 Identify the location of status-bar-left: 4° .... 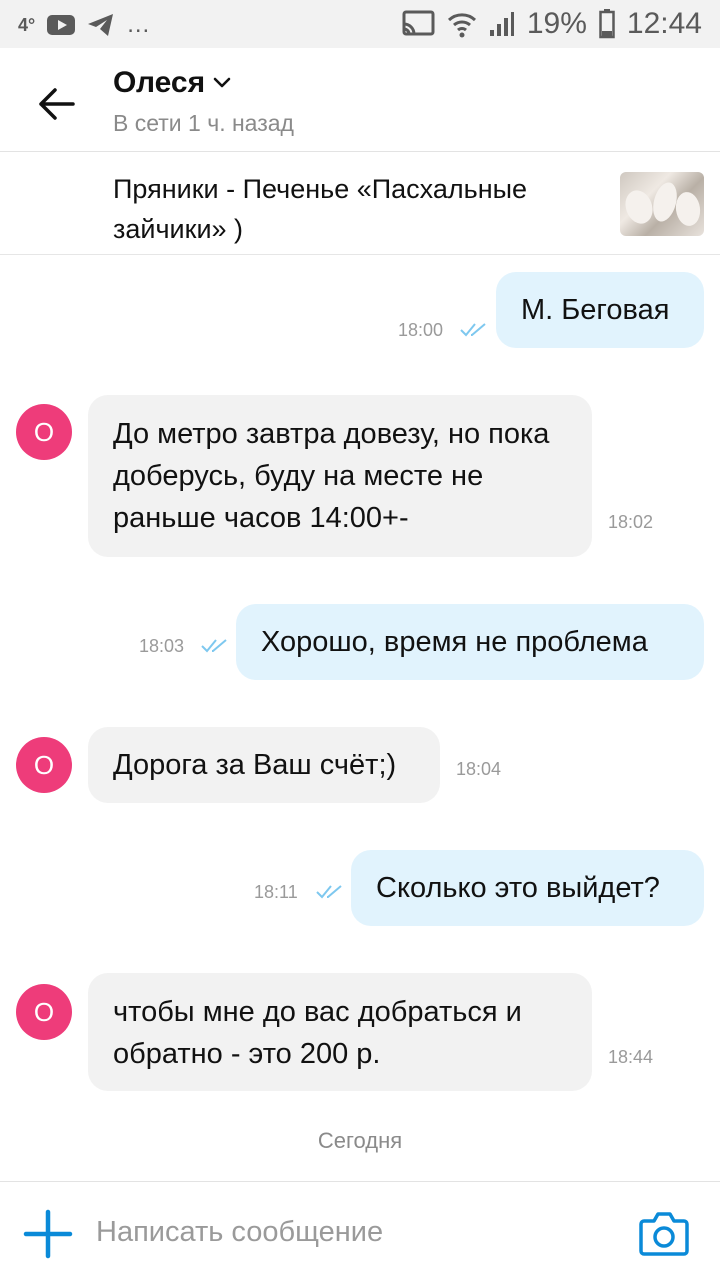
(84, 25).